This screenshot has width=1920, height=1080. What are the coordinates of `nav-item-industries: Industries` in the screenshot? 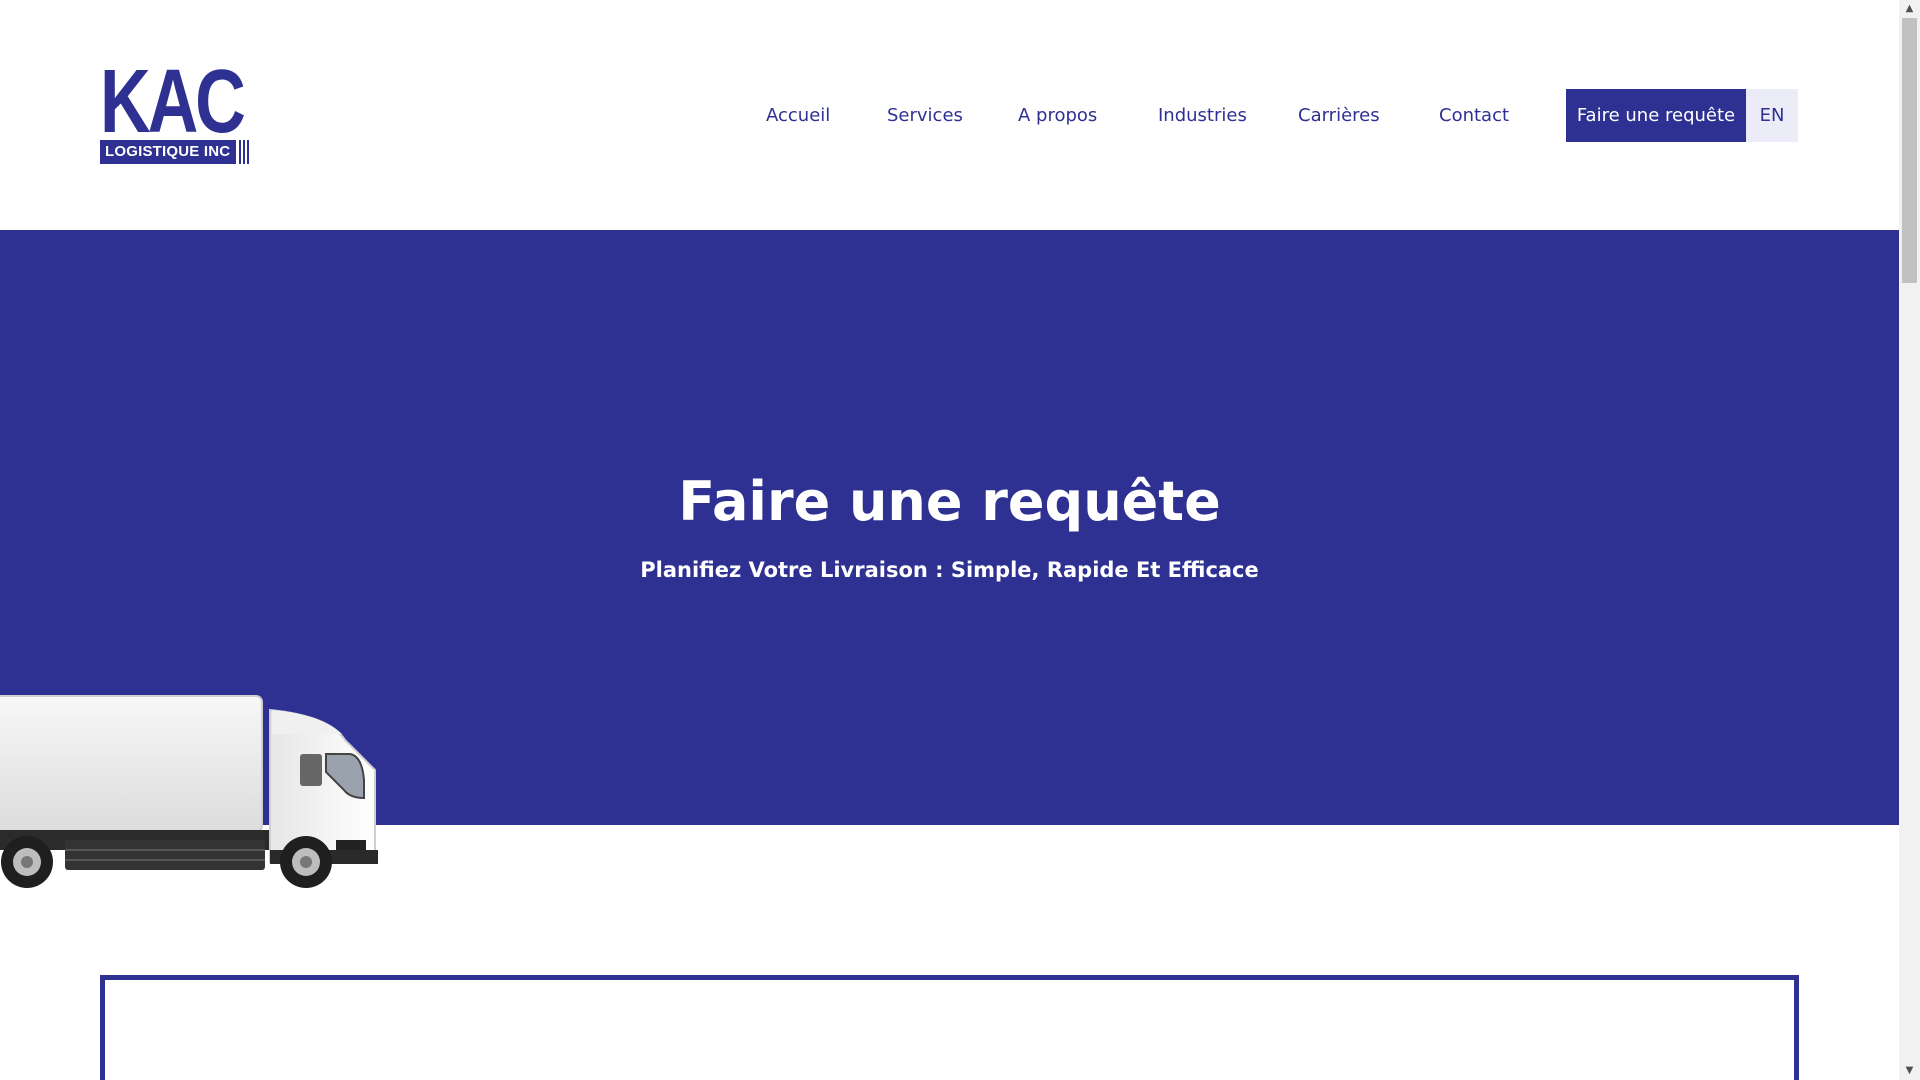 It's located at (1202, 115).